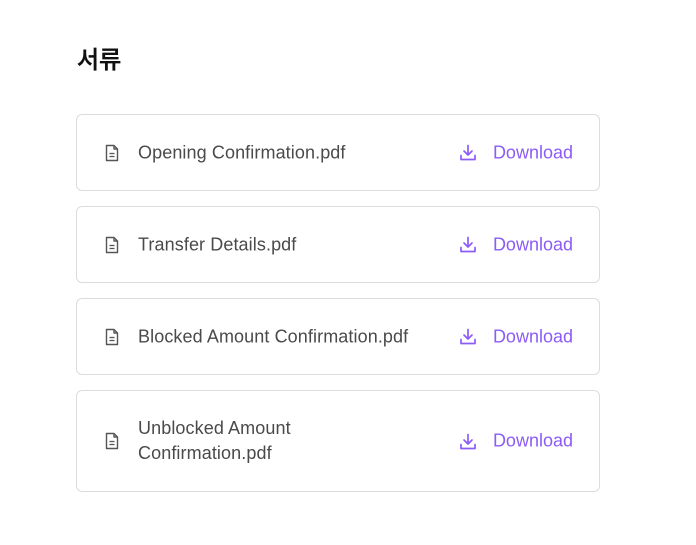  Describe the element at coordinates (273, 336) in the screenshot. I see `file-name: Blocked Amount Confirmation.pdf` at that location.